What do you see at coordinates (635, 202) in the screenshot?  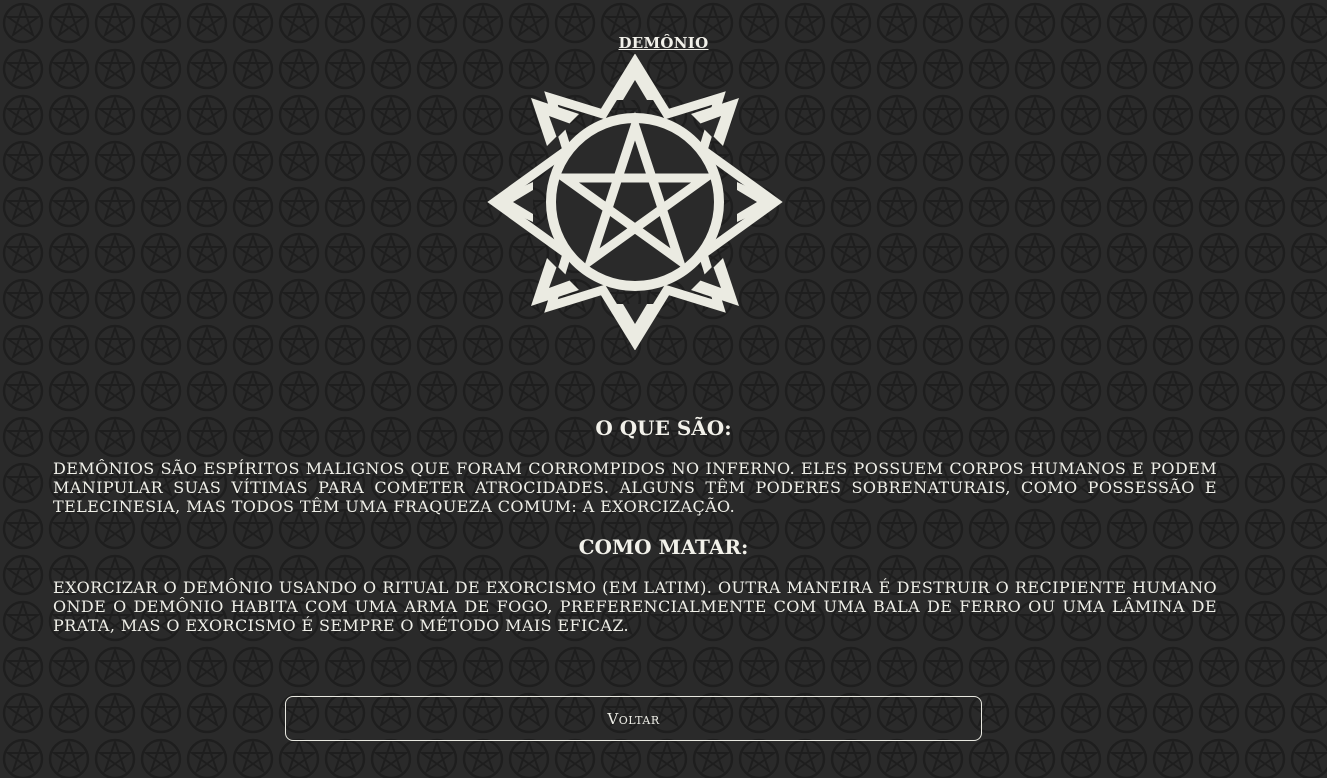 I see `devils-trap-pentagram-icon` at bounding box center [635, 202].